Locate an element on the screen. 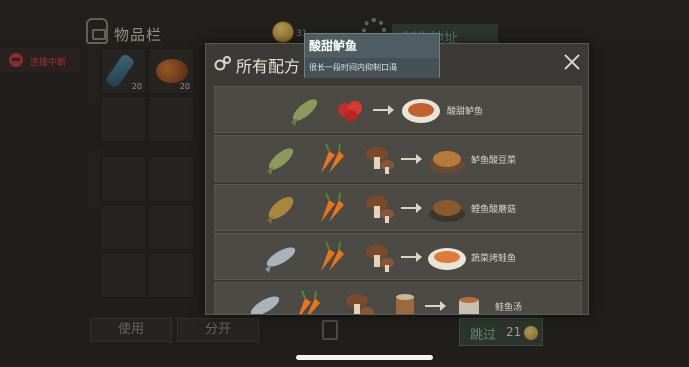 This screenshot has height=367, width=689. recipe-row: 鲑鱼汤 is located at coordinates (398, 298).